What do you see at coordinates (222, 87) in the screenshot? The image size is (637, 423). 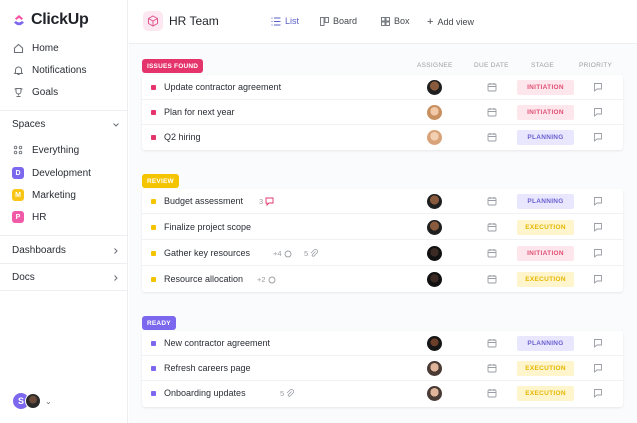 I see `task-name: Update contractor agreement` at bounding box center [222, 87].